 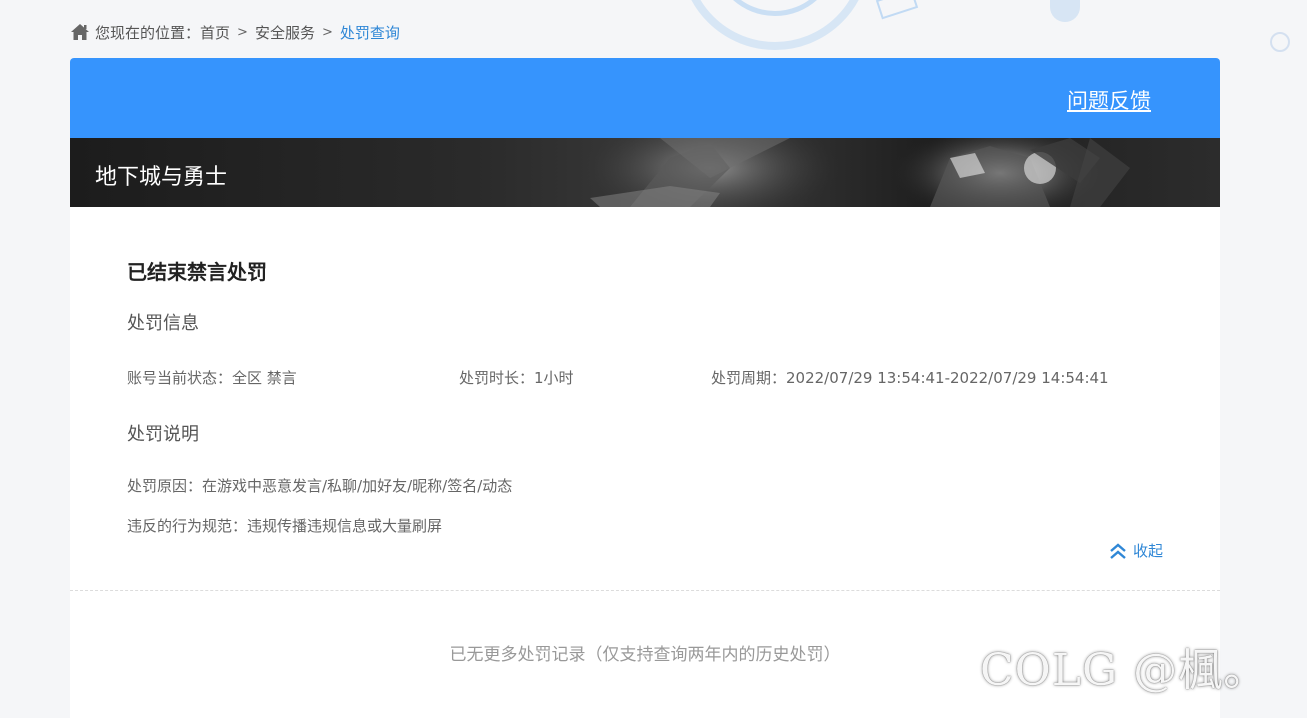 What do you see at coordinates (1147, 551) in the screenshot?
I see `collapse-label: 收起` at bounding box center [1147, 551].